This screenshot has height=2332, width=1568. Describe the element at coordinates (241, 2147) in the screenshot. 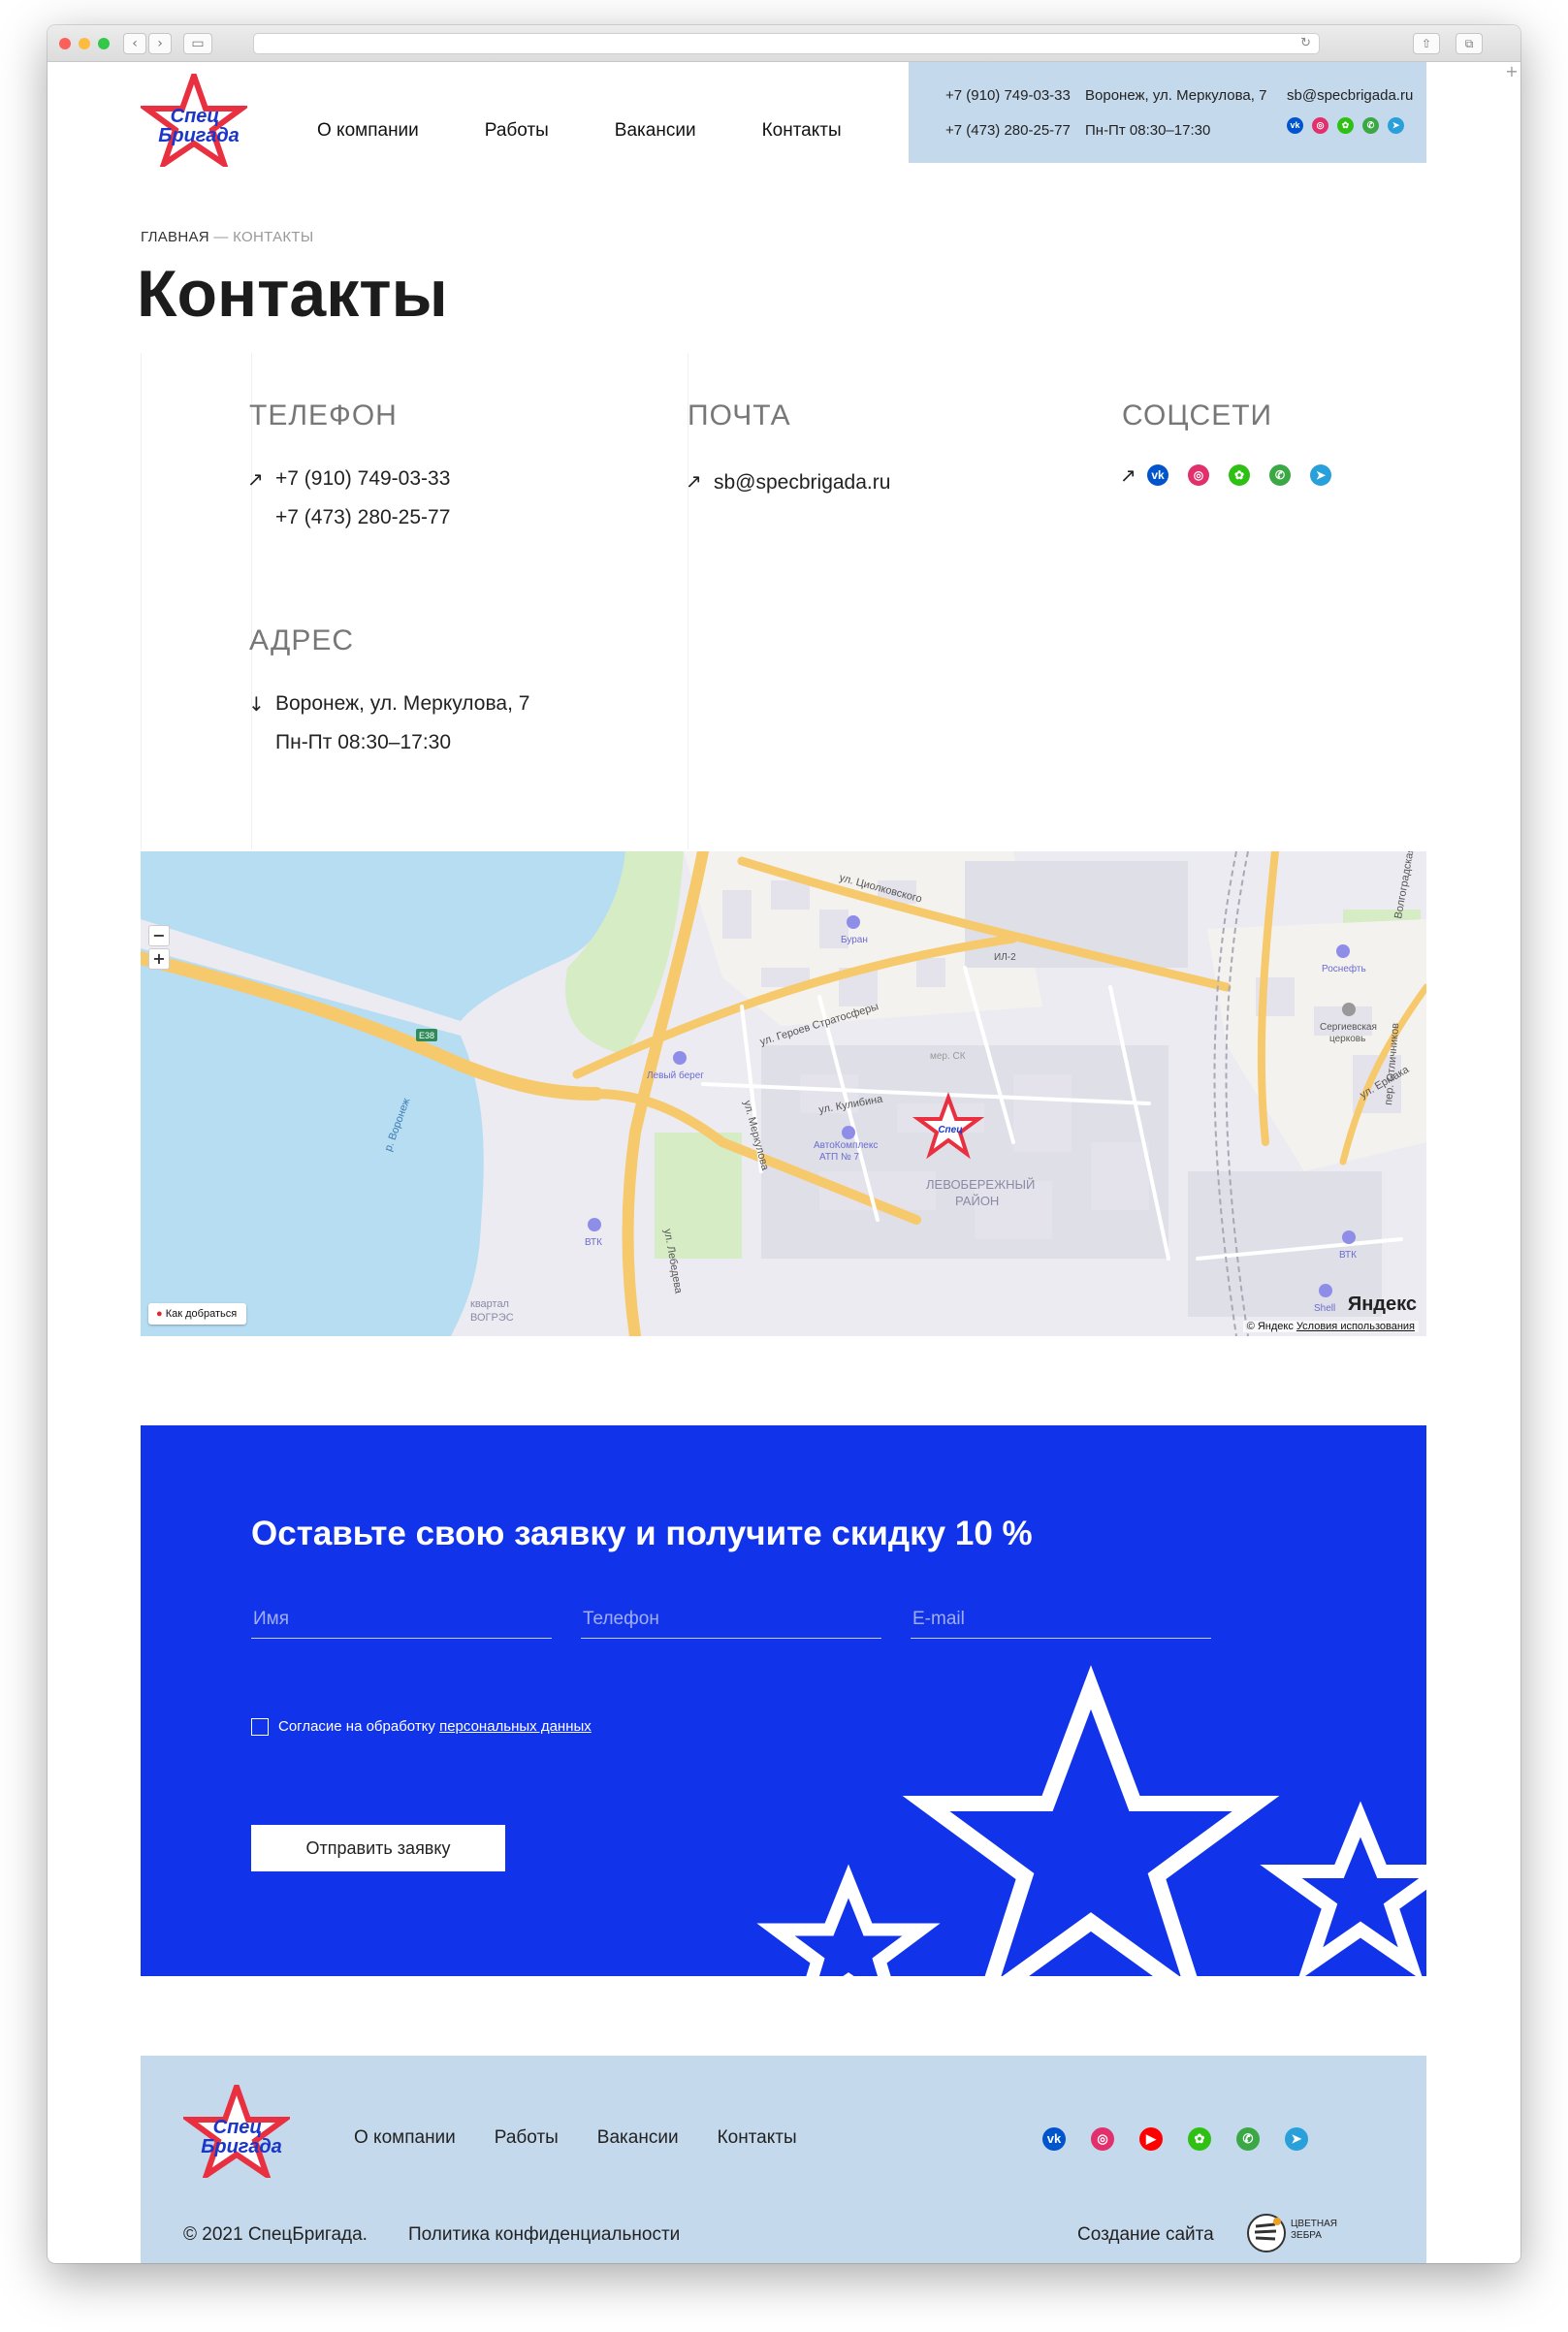

I see `footer-logo-text-2: Бригада` at that location.